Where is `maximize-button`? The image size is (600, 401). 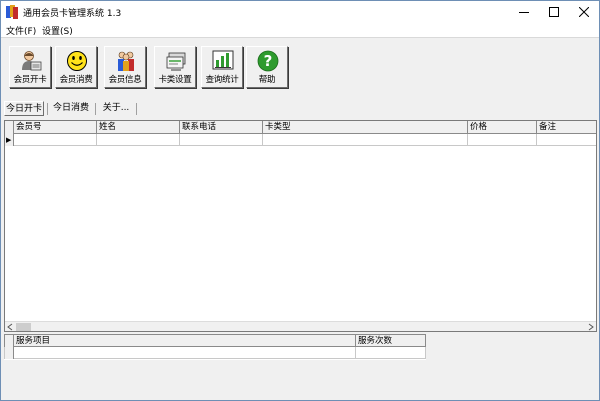
maximize-button is located at coordinates (553, 12).